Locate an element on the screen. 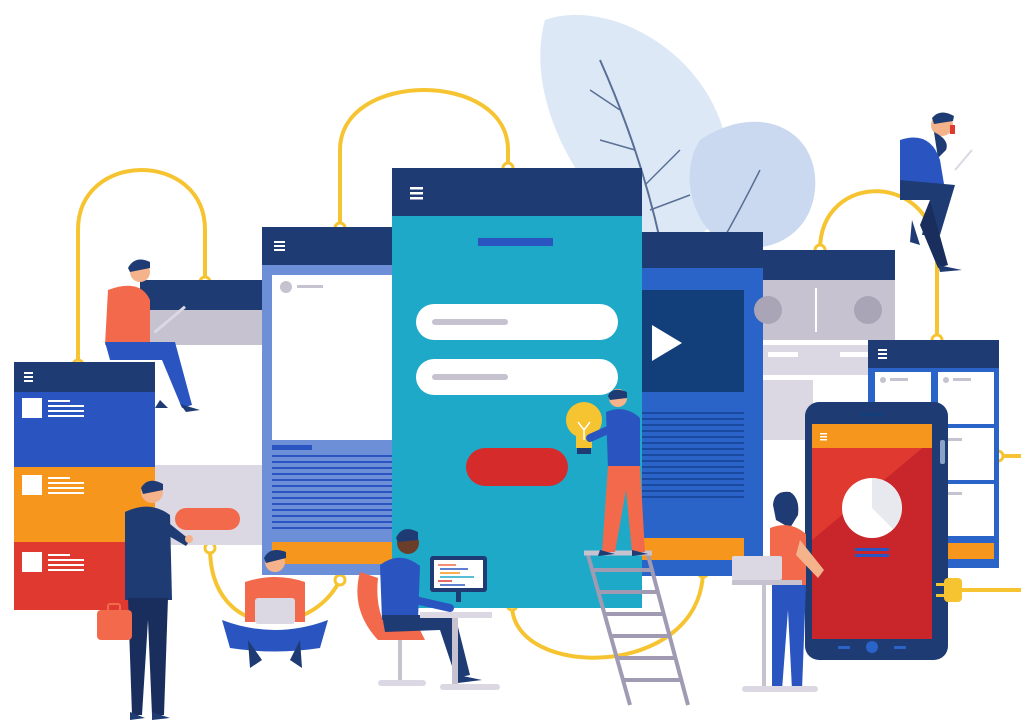 The width and height of the screenshot is (1021, 725). blog-panel is located at coordinates (329, 401).